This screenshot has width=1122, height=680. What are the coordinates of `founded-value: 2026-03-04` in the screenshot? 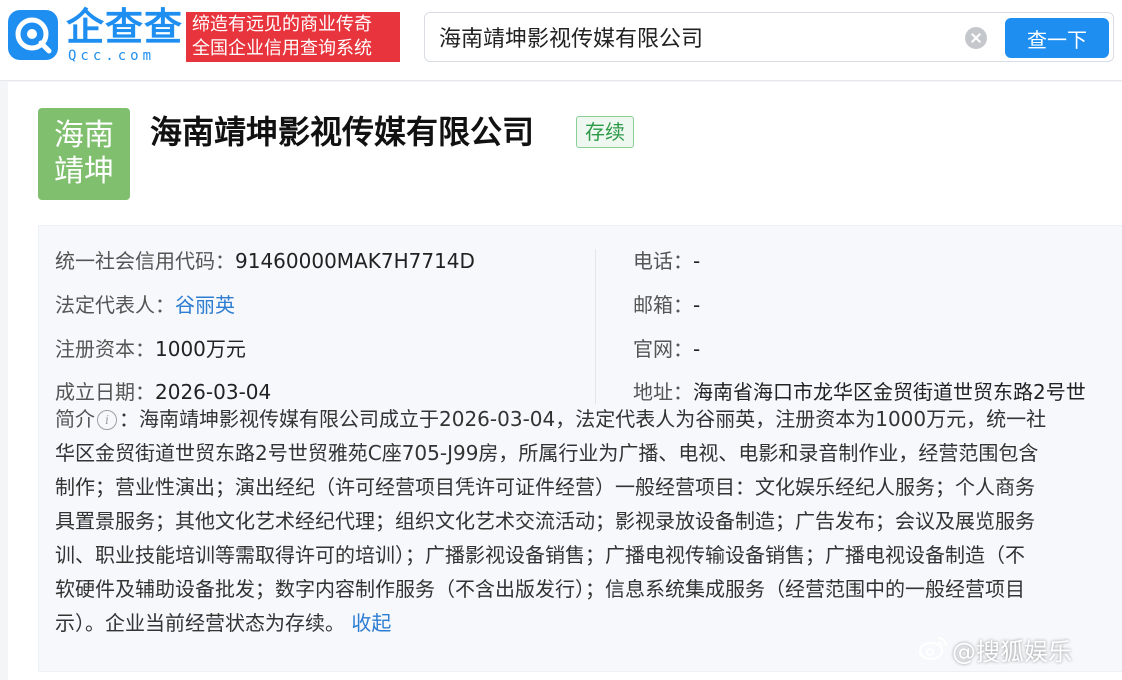 It's located at (213, 392).